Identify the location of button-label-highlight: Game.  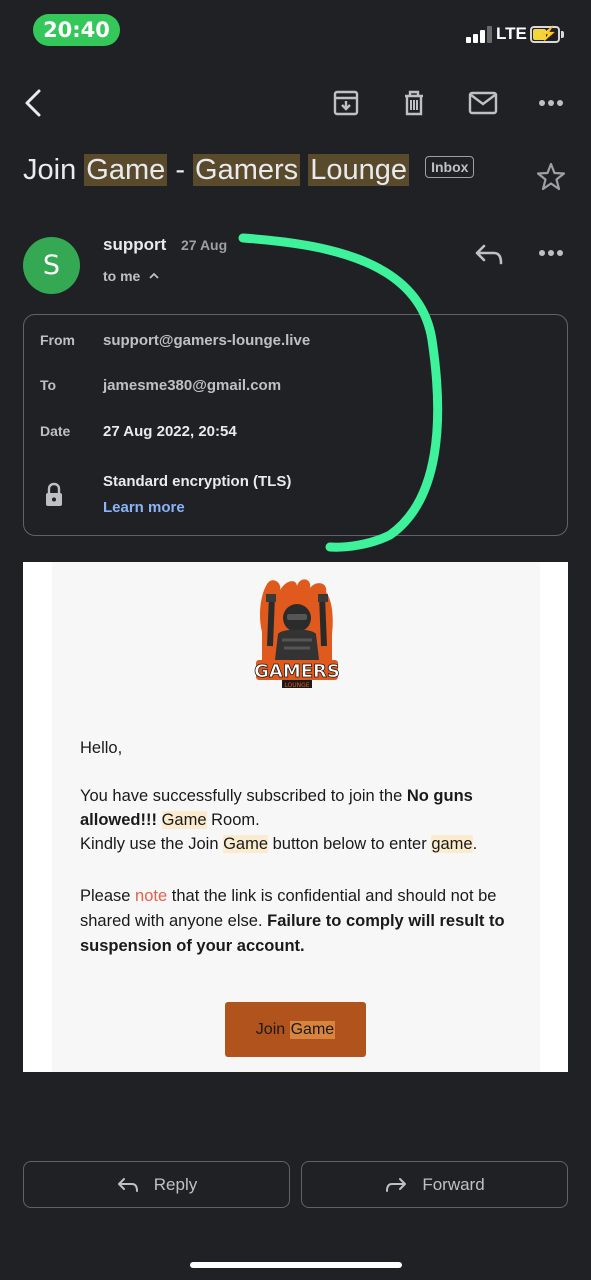
(312, 1029).